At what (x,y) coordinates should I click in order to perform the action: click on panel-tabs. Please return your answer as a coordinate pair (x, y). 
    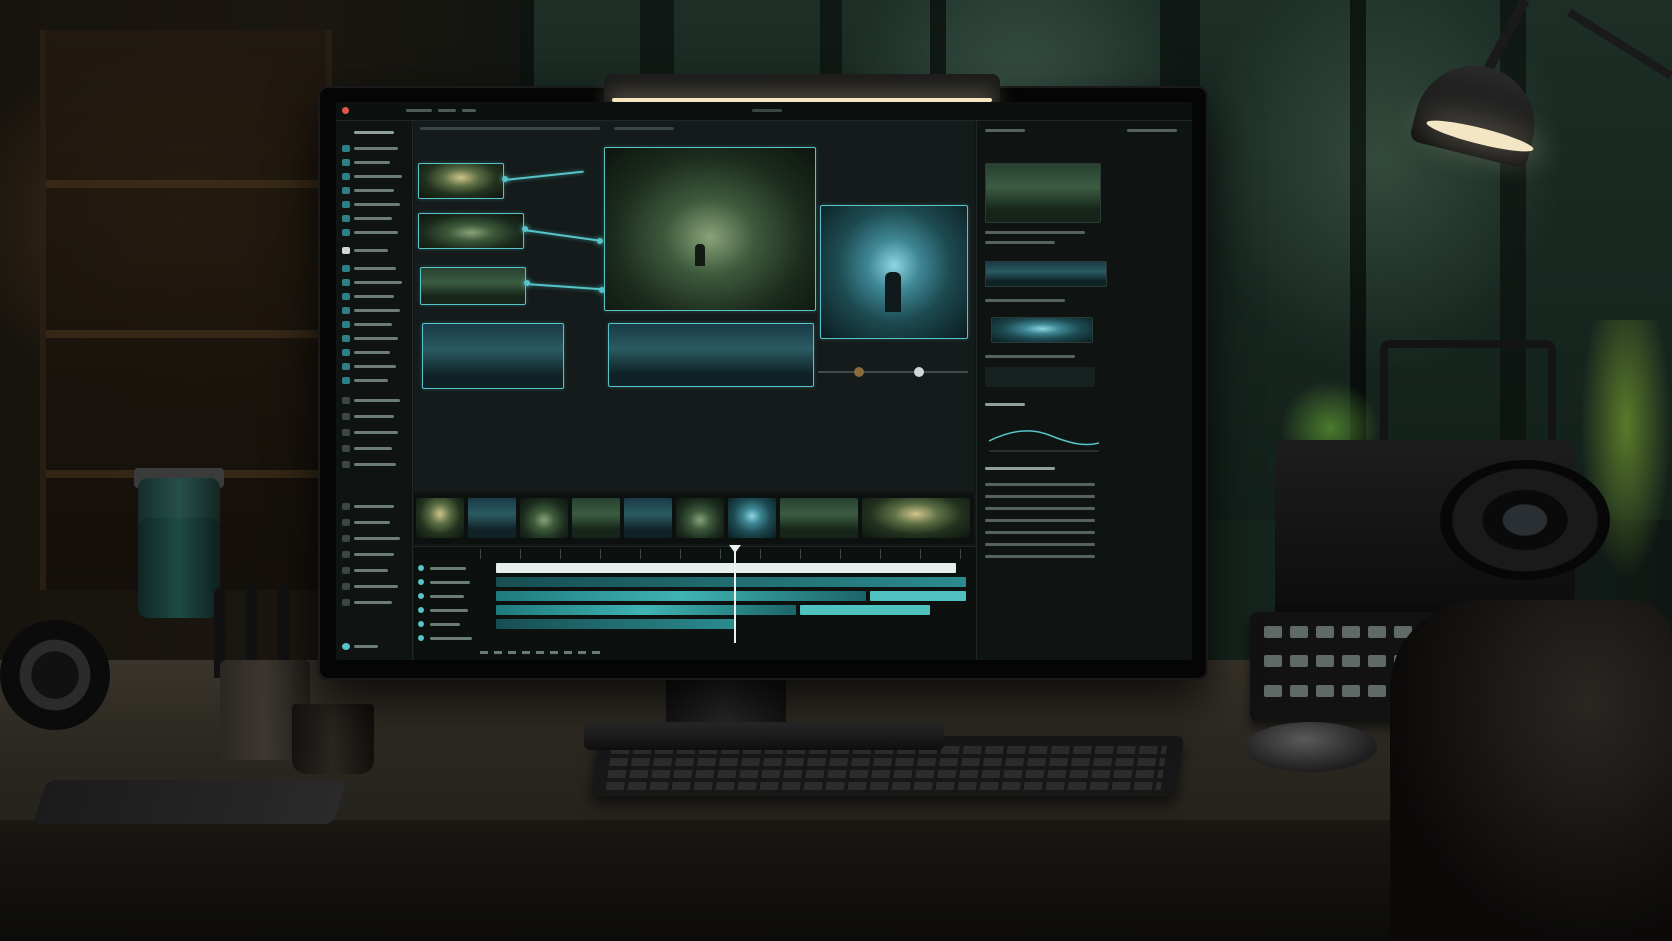
    Looking at the image, I should click on (1152, 130).